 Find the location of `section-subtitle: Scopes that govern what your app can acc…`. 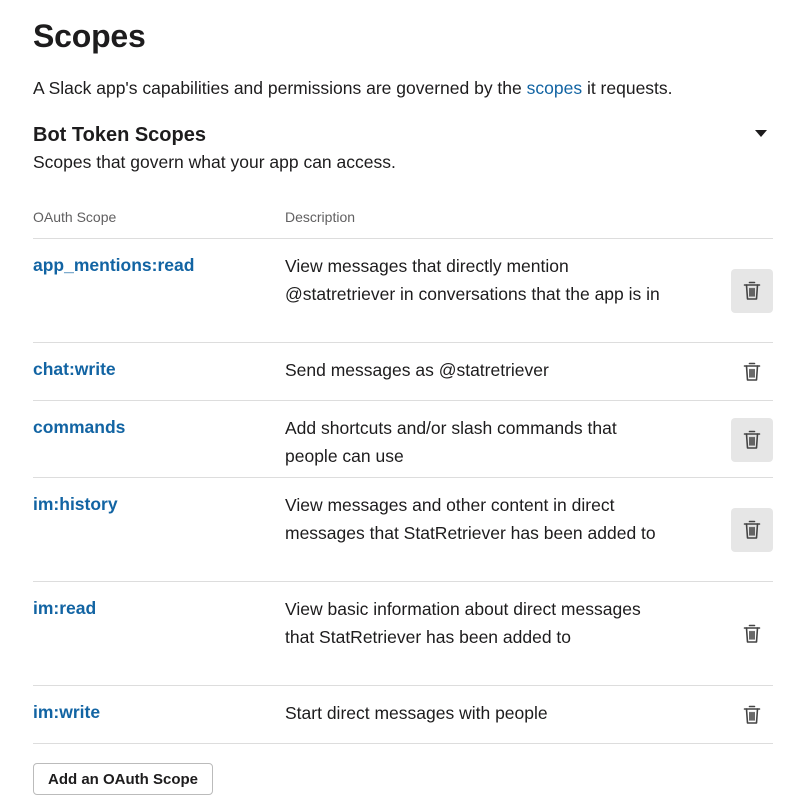

section-subtitle: Scopes that govern what your app can acc… is located at coordinates (214, 162).